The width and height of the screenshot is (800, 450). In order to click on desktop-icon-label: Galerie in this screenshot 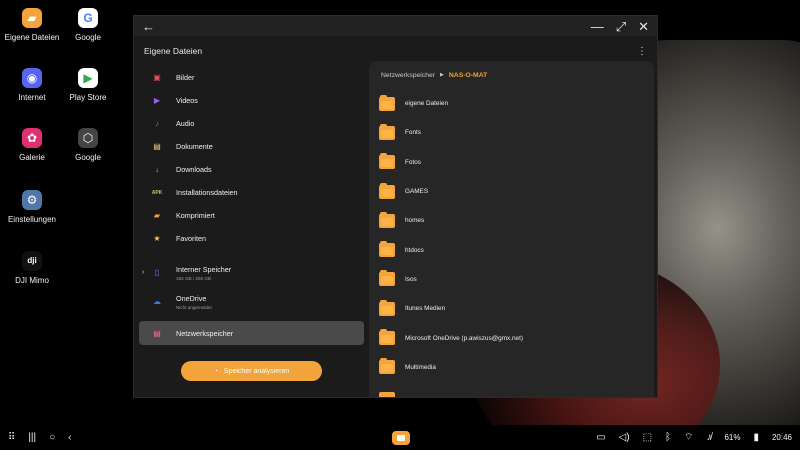, I will do `click(32, 157)`.